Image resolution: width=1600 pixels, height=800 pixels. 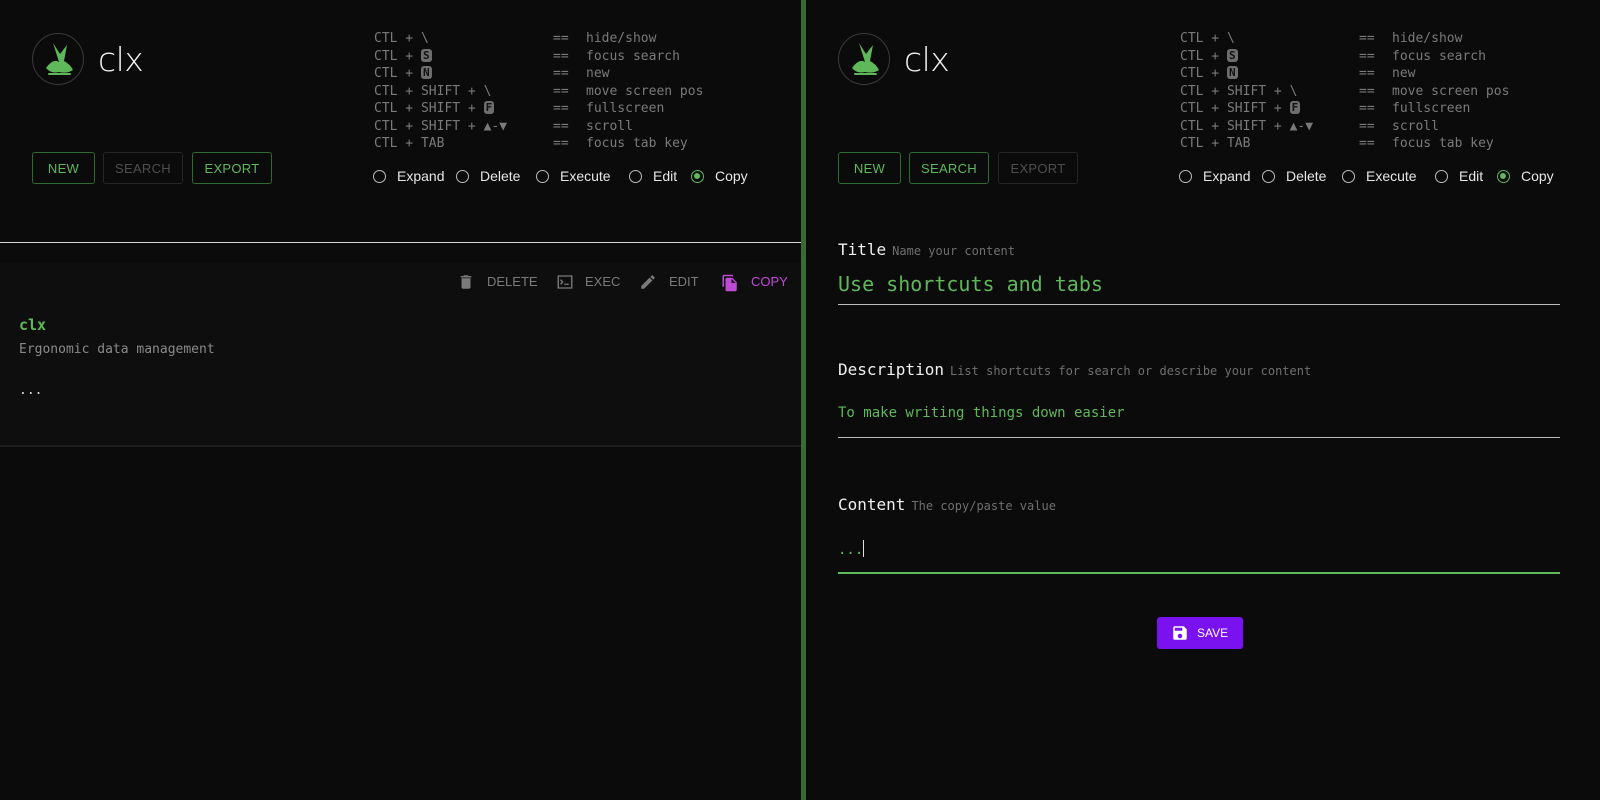 I want to click on description-input: To make writing things down easier, so click(x=981, y=413).